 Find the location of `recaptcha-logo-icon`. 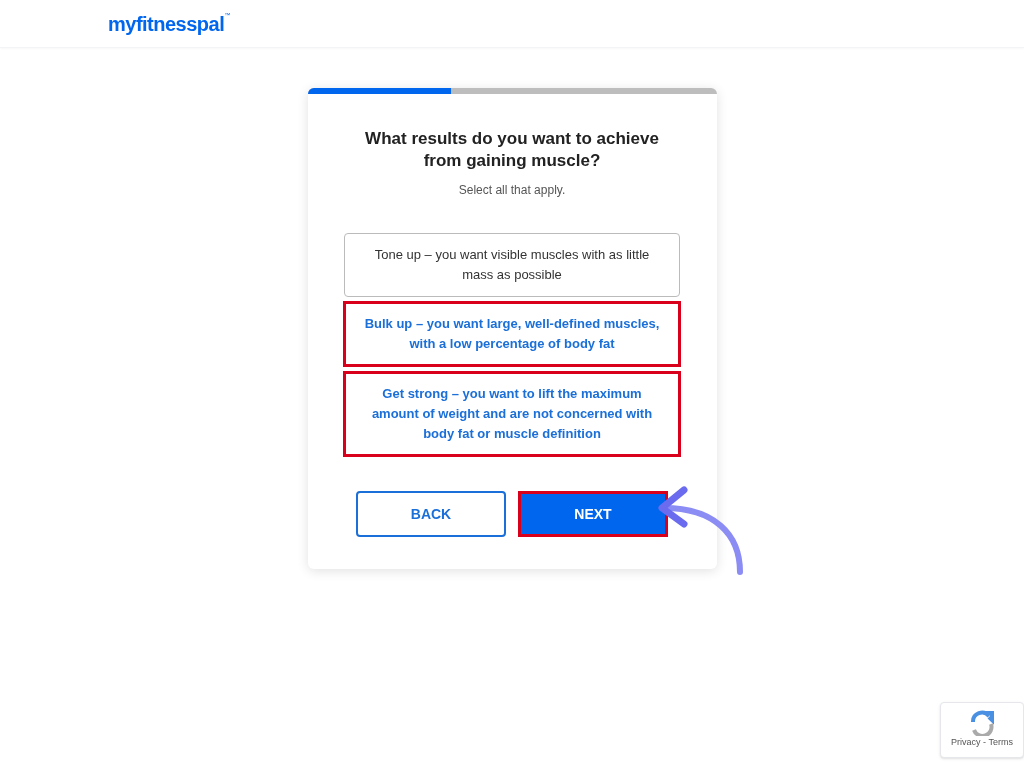

recaptcha-logo-icon is located at coordinates (982, 723).